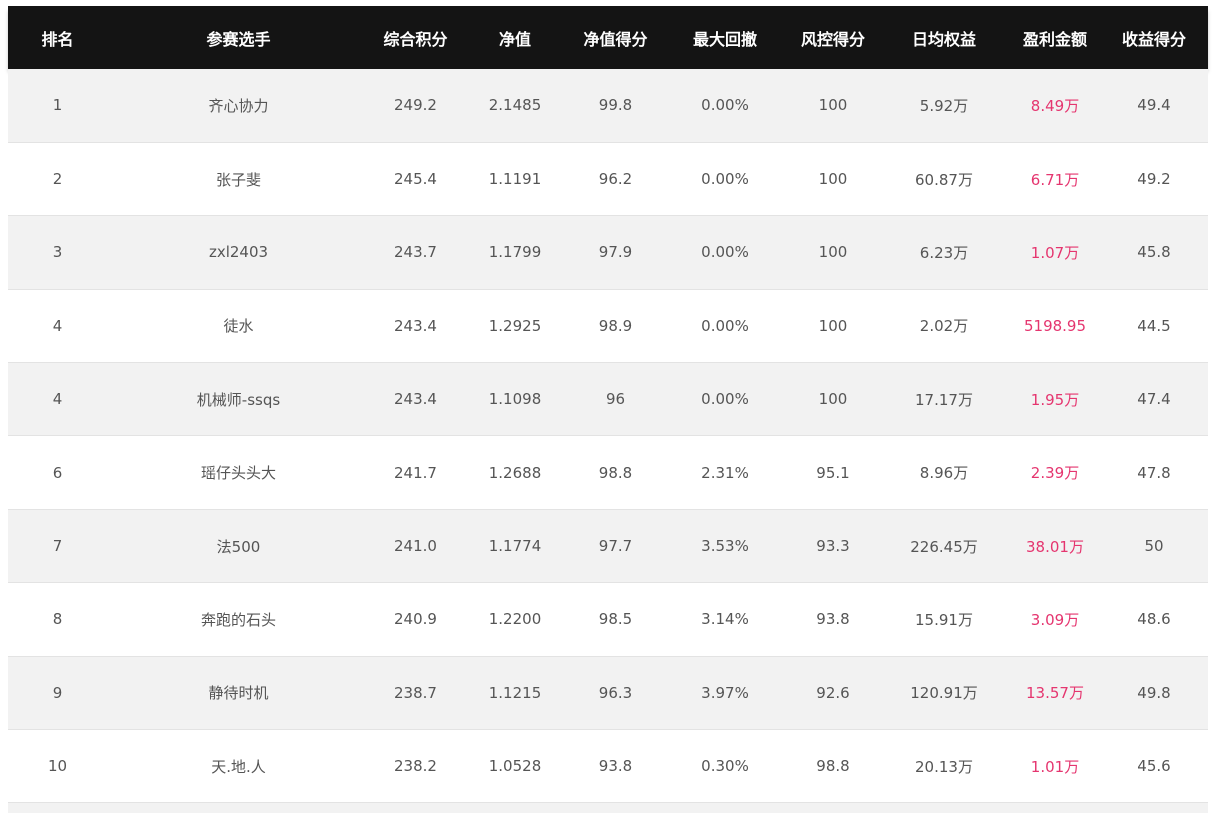  Describe the element at coordinates (1154, 37) in the screenshot. I see `column-header-return-score: 收益得分` at that location.